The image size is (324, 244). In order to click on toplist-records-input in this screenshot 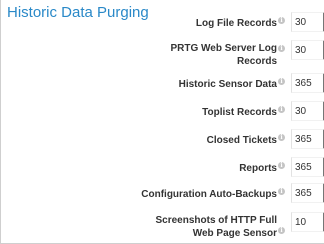, I will do `click(307, 111)`.